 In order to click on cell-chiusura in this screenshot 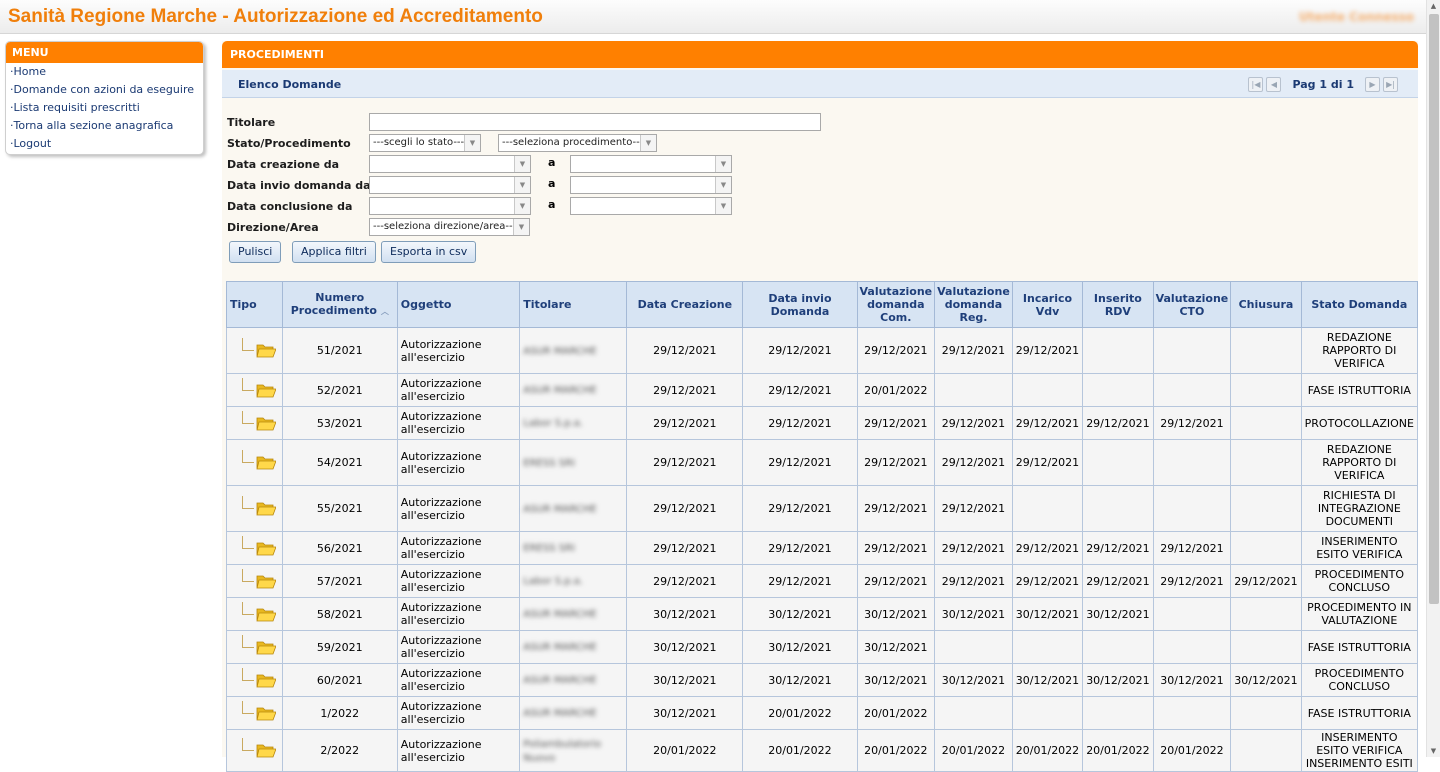, I will do `click(1266, 423)`.